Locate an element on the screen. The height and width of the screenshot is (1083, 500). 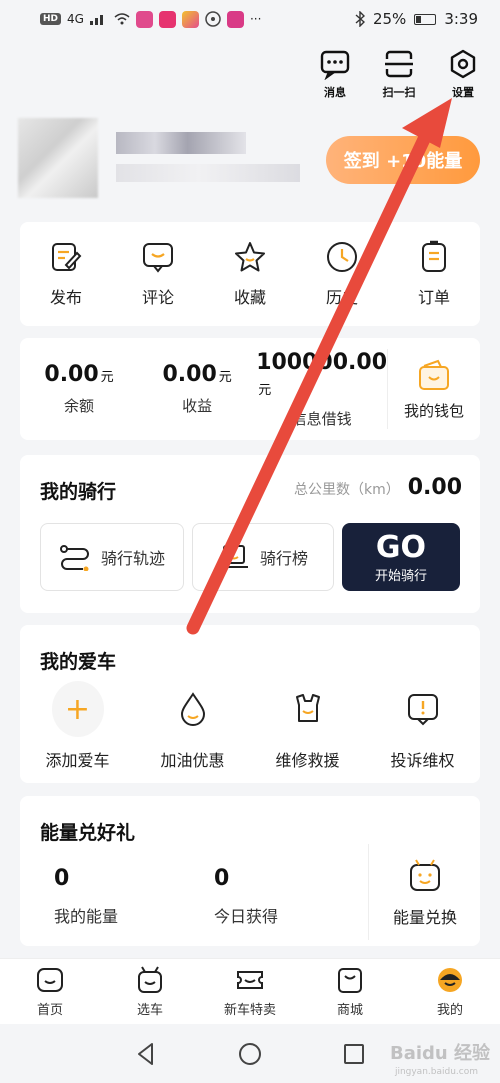
ride-track-button: 骑行轨迹 is located at coordinates (112, 557).